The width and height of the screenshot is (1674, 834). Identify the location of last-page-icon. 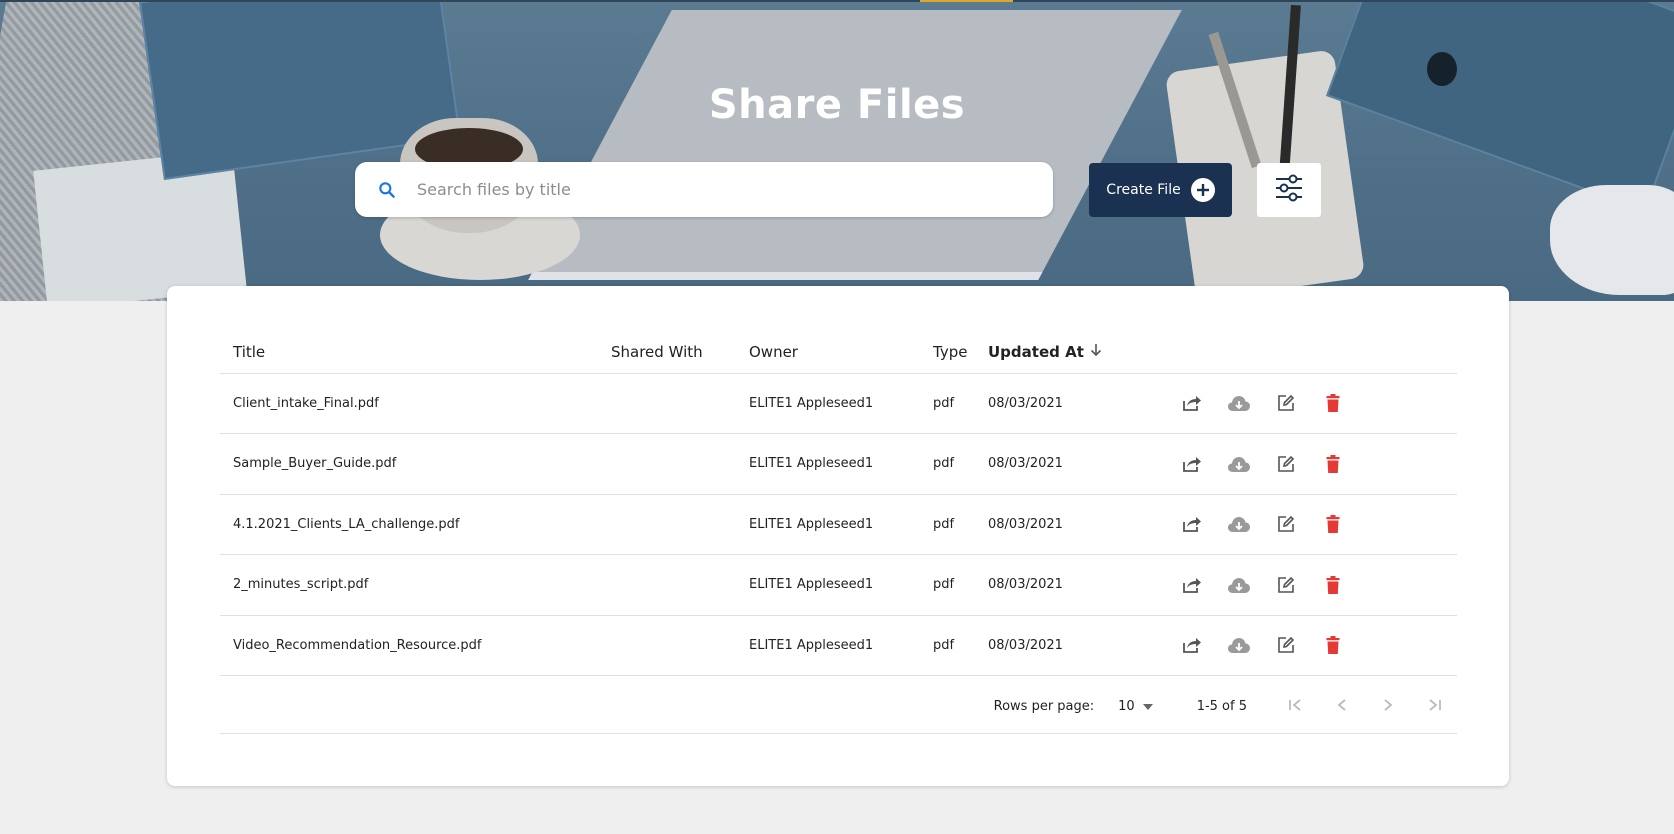
(1434, 707).